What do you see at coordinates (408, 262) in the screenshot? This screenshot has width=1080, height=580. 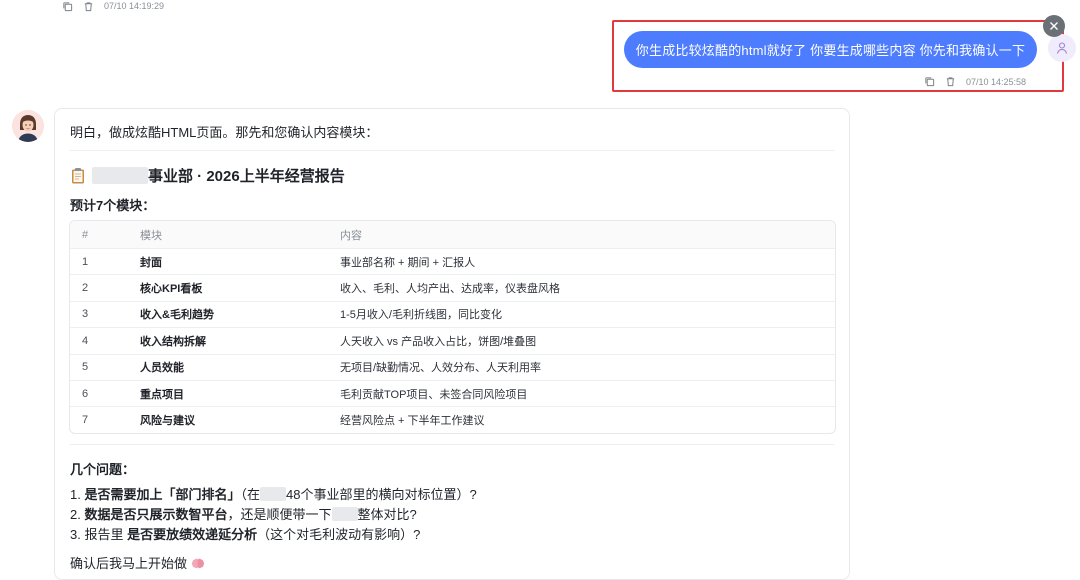 I see `module-content: 事业部名称 + 期间 + 汇报人` at bounding box center [408, 262].